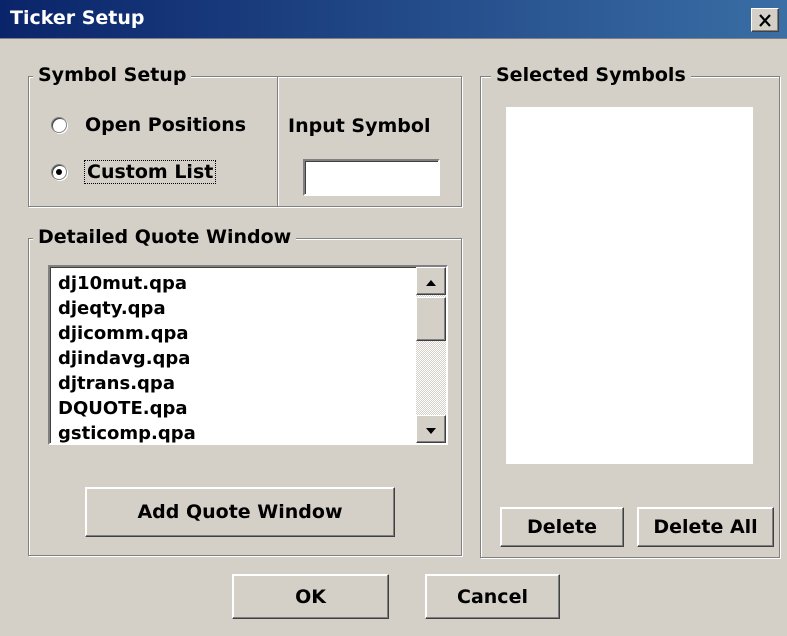  What do you see at coordinates (393, 19) in the screenshot?
I see `title-bar: Ticker Setup` at bounding box center [393, 19].